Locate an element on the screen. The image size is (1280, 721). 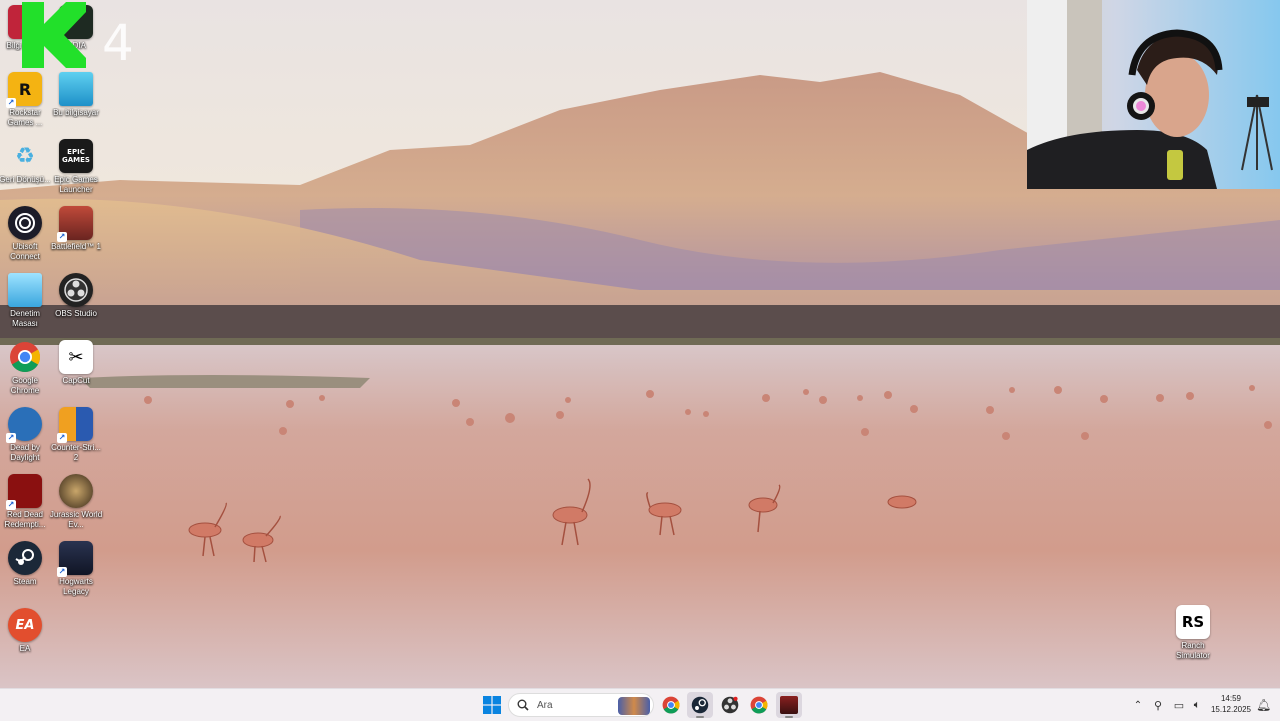
webcam-feed-image is located at coordinates (1153, 94).